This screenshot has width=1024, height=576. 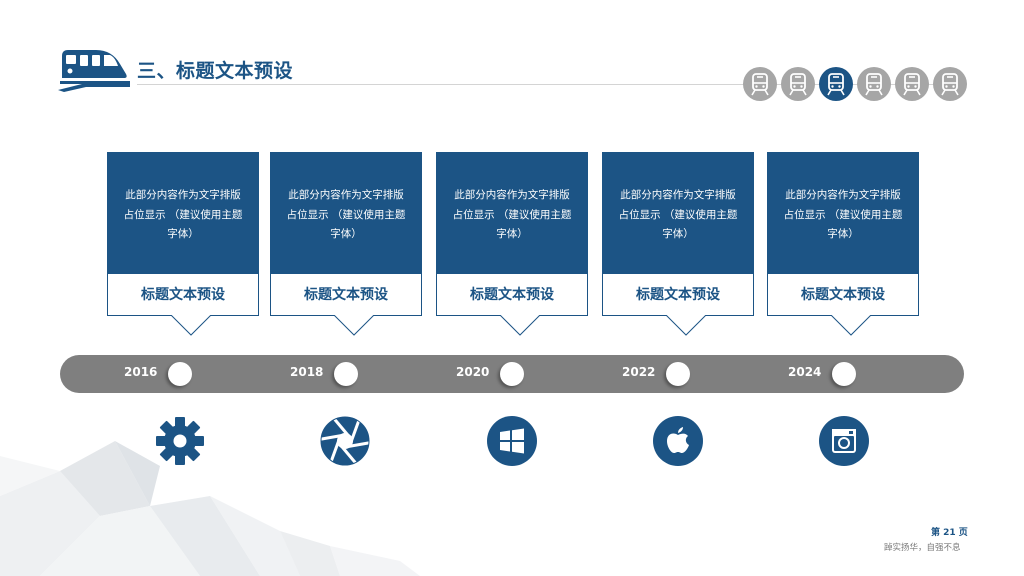 What do you see at coordinates (855, 84) in the screenshot?
I see `section-nav` at bounding box center [855, 84].